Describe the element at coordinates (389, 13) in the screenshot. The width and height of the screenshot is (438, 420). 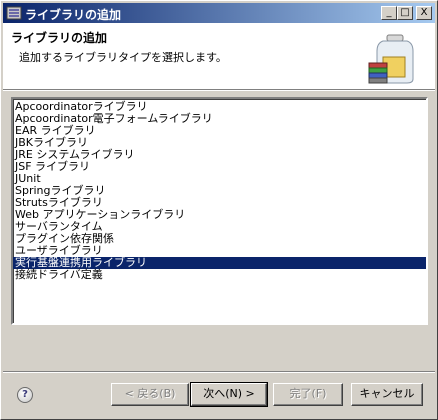
I see `minimize-button: _` at that location.